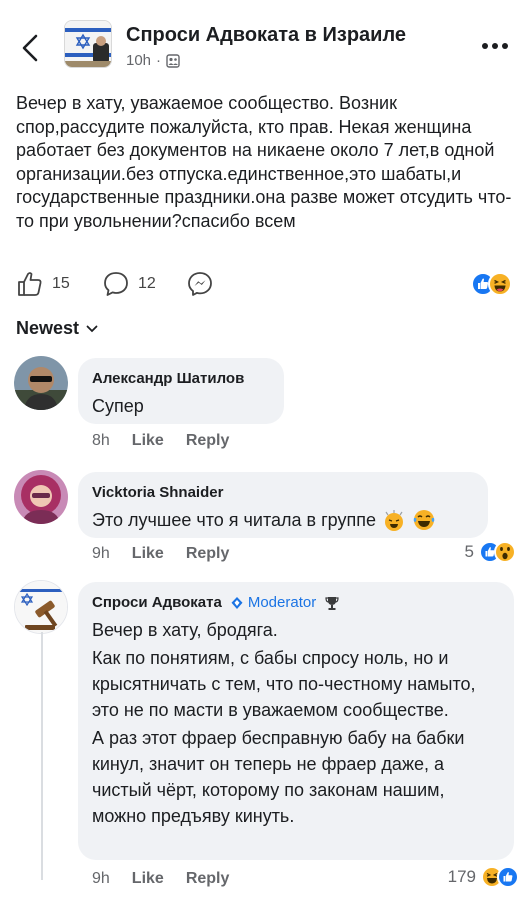  I want to click on comment-button: 12, so click(129, 284).